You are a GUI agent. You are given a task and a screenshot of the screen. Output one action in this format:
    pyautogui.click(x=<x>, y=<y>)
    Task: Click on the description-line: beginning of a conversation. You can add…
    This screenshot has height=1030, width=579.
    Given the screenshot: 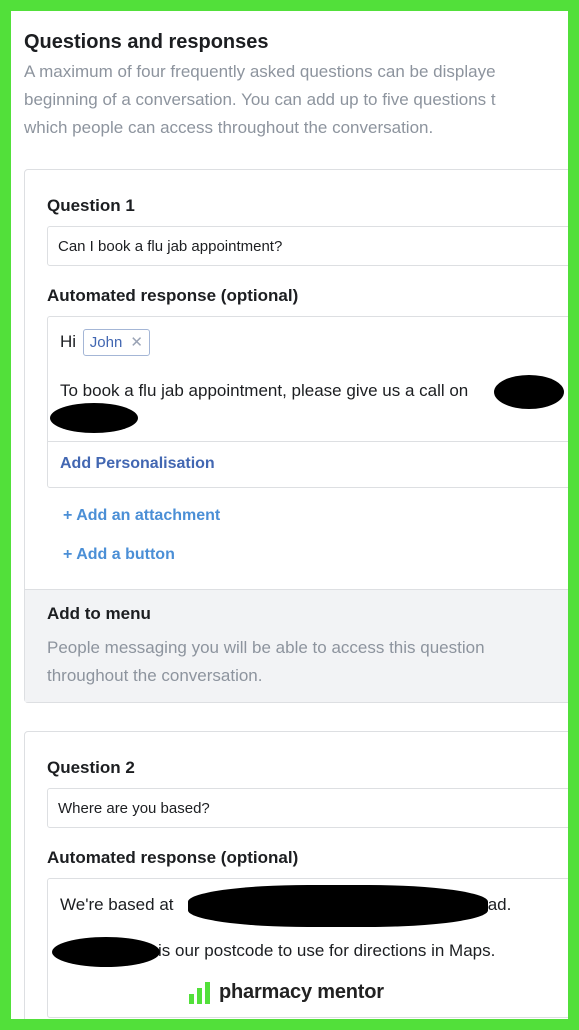 What is the action you would take?
    pyautogui.click(x=260, y=99)
    